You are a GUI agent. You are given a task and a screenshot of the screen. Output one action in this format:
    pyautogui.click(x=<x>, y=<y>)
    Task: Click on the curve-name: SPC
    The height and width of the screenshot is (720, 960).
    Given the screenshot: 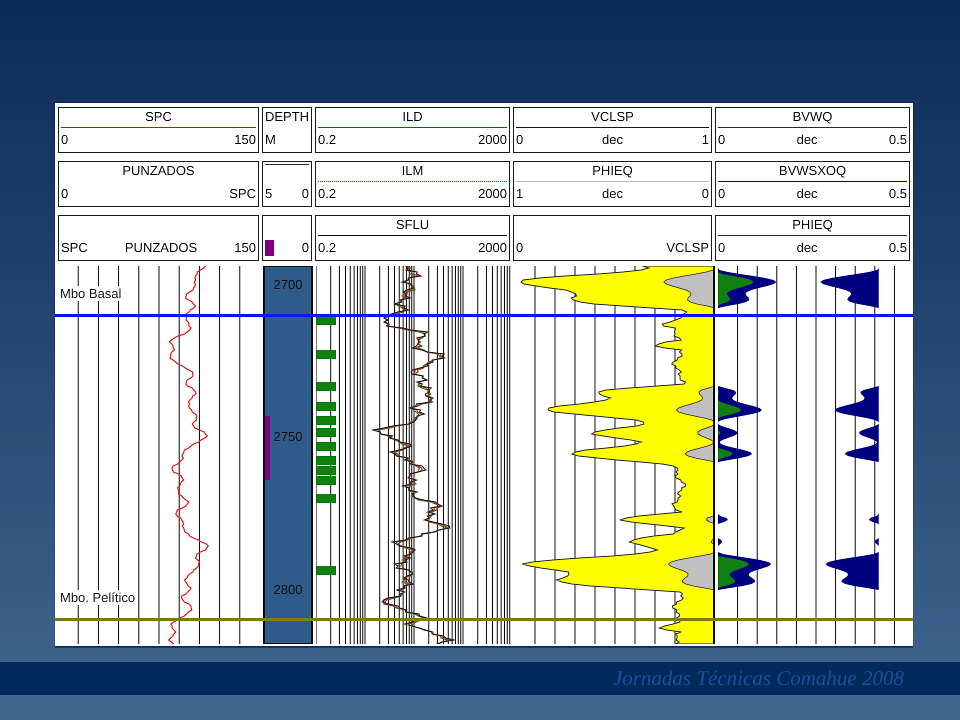 What is the action you would take?
    pyautogui.click(x=158, y=116)
    